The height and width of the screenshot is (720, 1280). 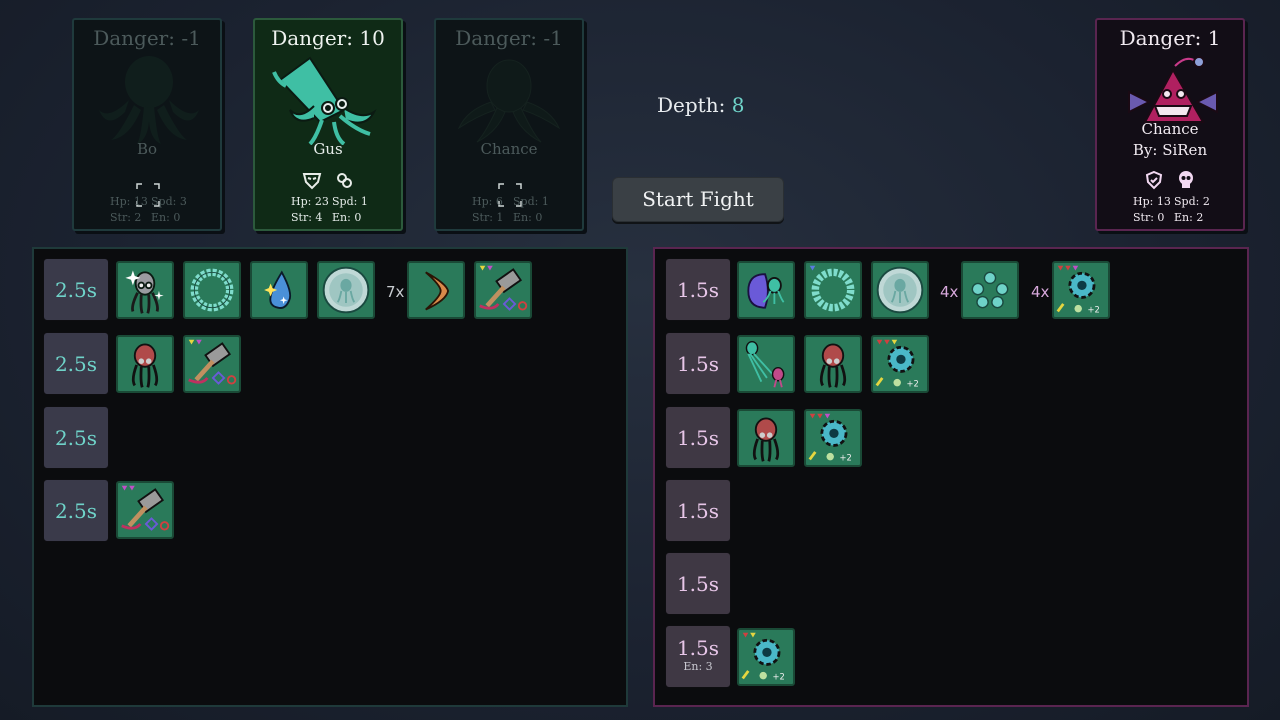 I want to click on card-name: Bo, so click(x=147, y=149).